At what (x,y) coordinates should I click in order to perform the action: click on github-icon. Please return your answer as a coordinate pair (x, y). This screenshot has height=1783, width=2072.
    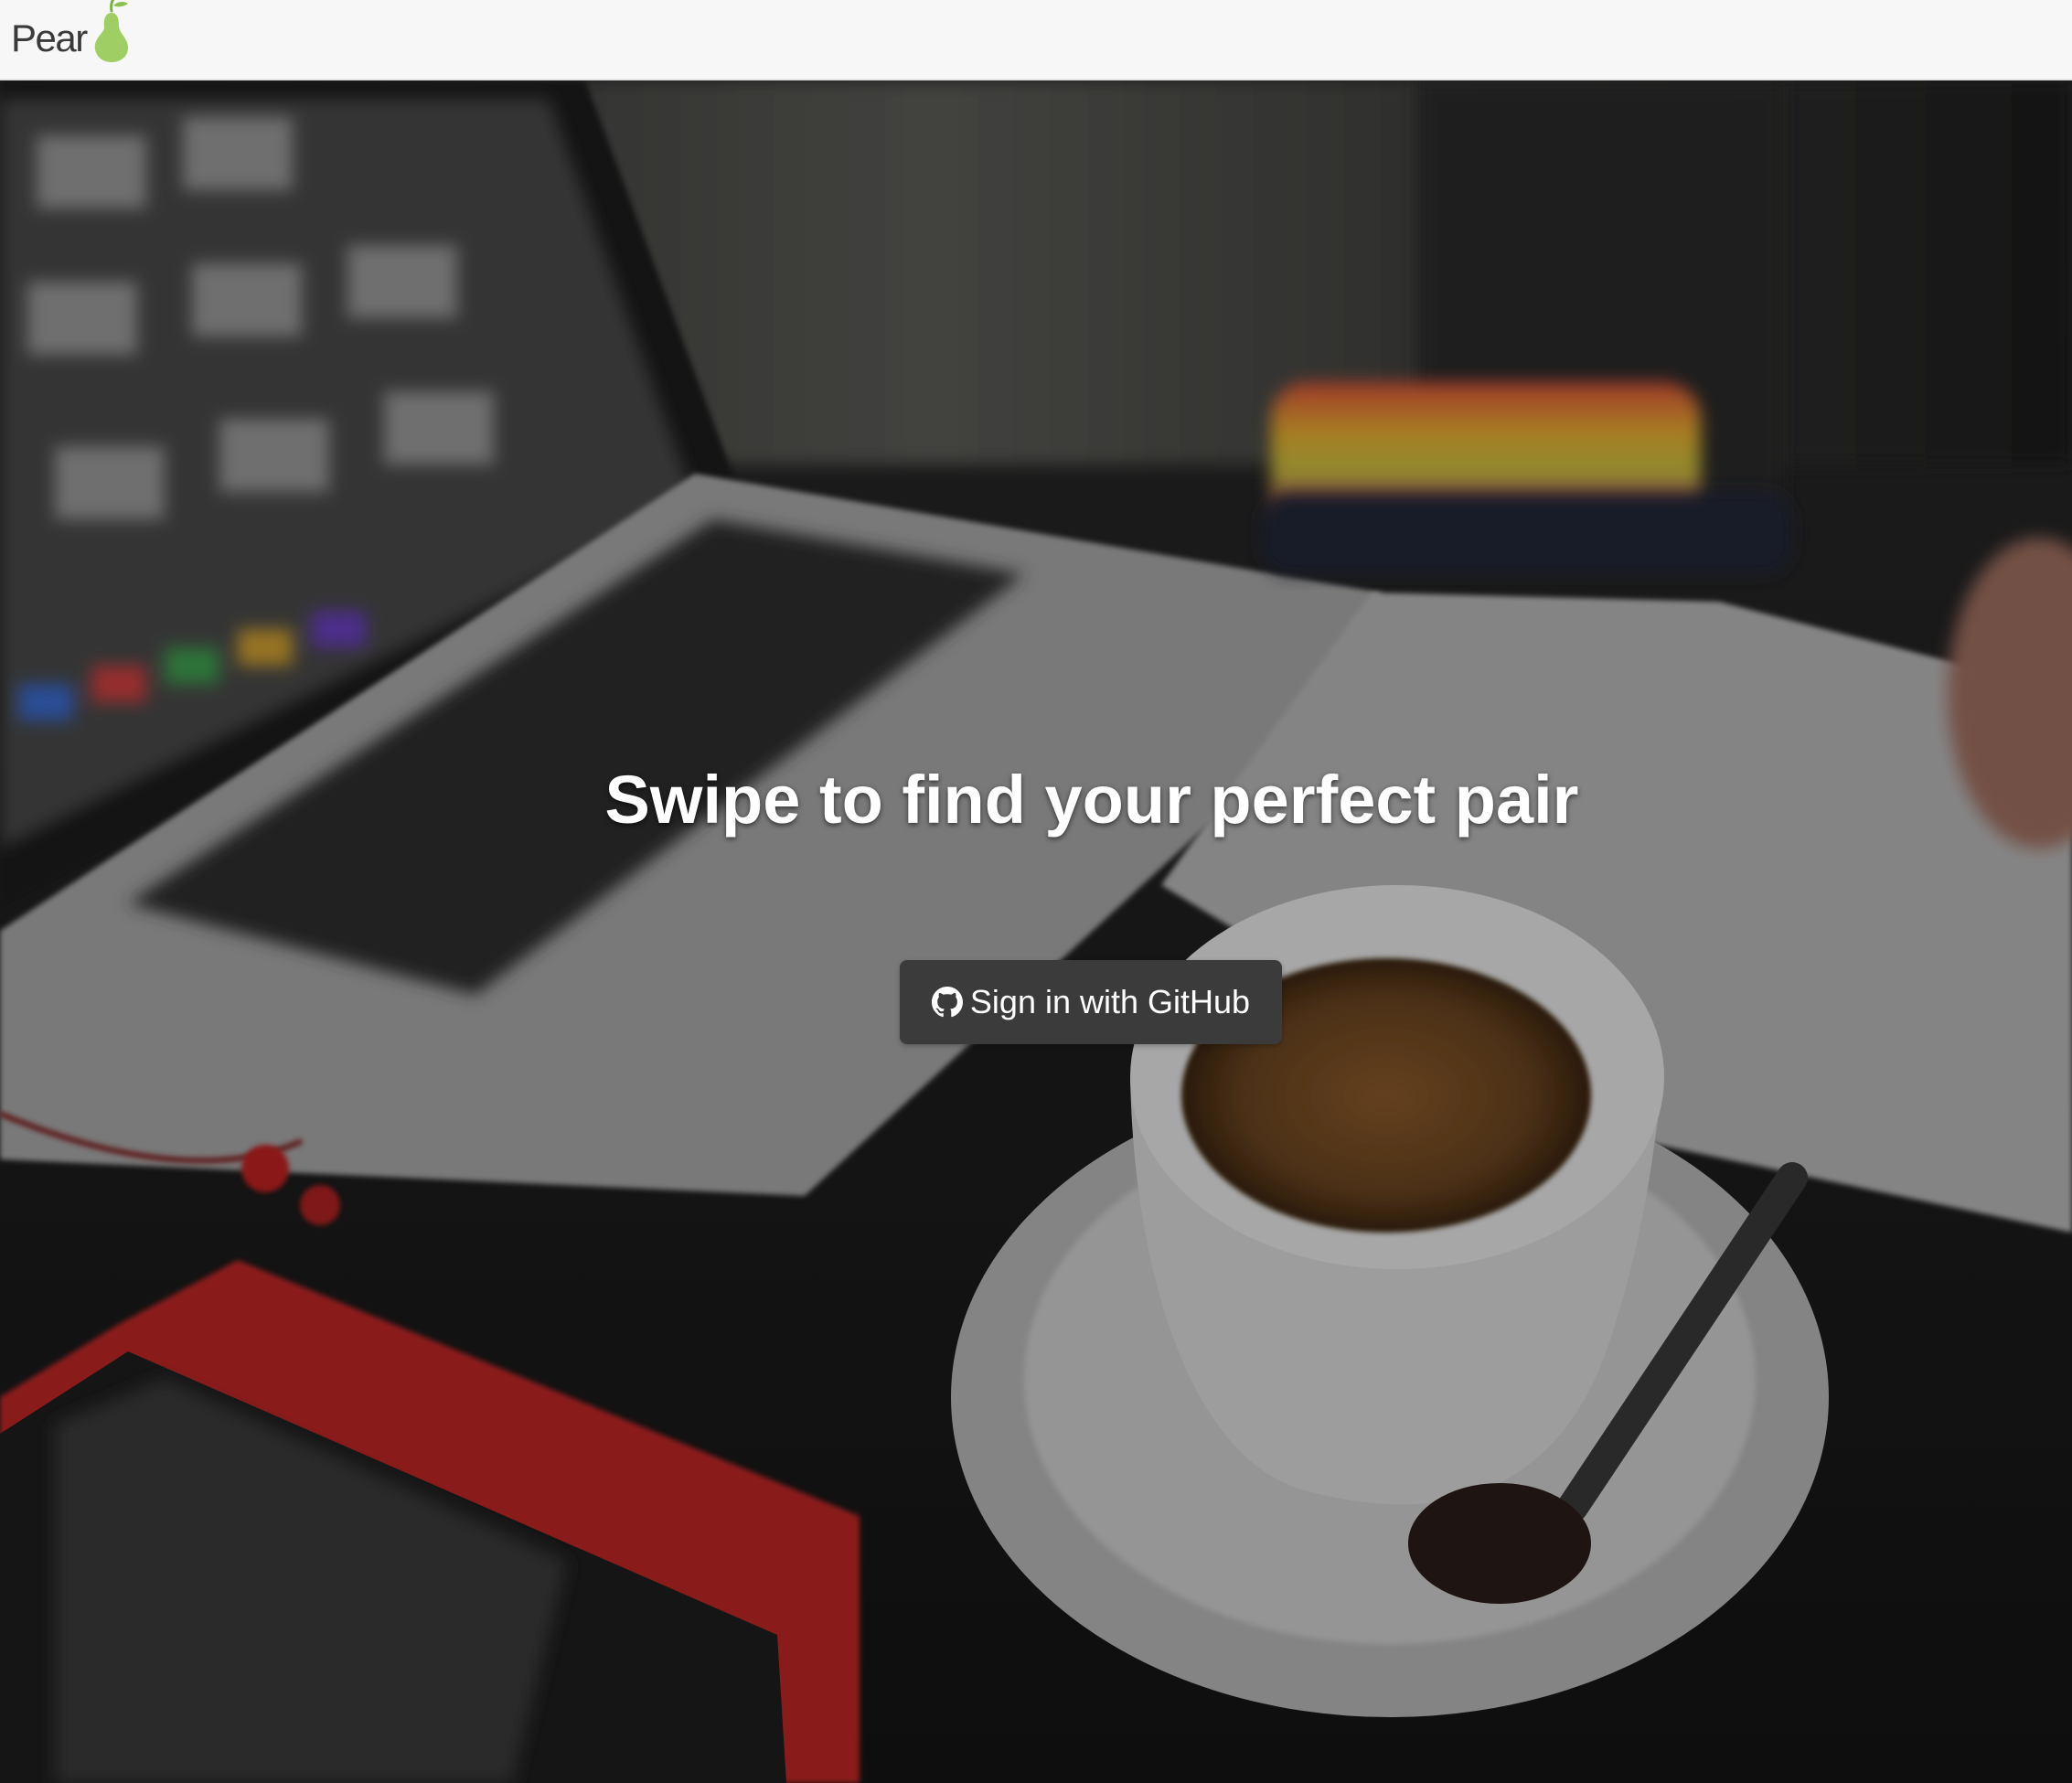
    Looking at the image, I should click on (947, 1003).